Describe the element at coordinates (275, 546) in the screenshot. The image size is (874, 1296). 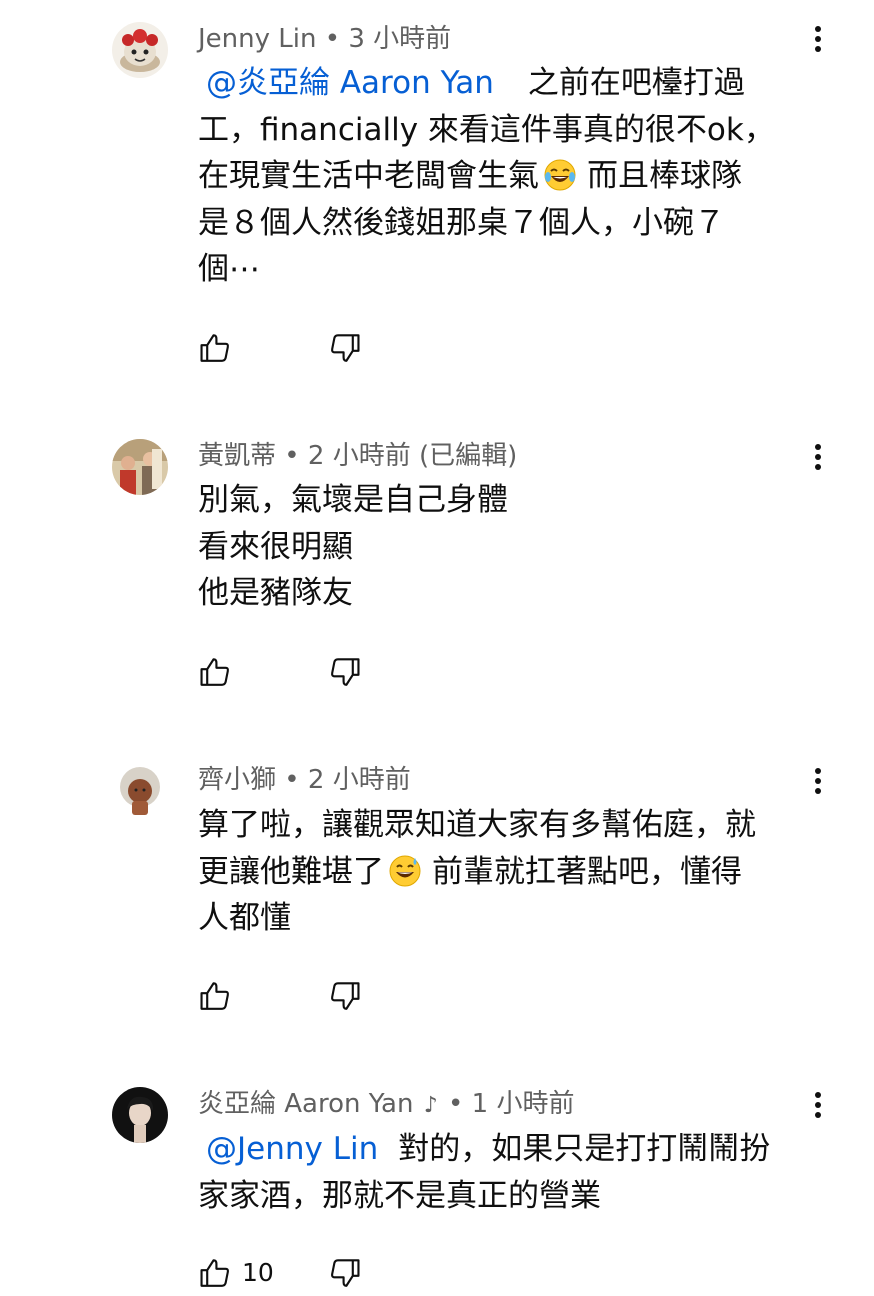
I see `comment-line: 看來很明顯` at that location.